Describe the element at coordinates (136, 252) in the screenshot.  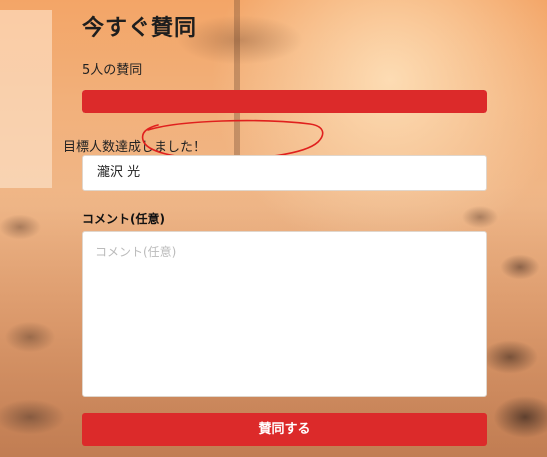
I see `comment-placeholder: コメント(任意)` at that location.